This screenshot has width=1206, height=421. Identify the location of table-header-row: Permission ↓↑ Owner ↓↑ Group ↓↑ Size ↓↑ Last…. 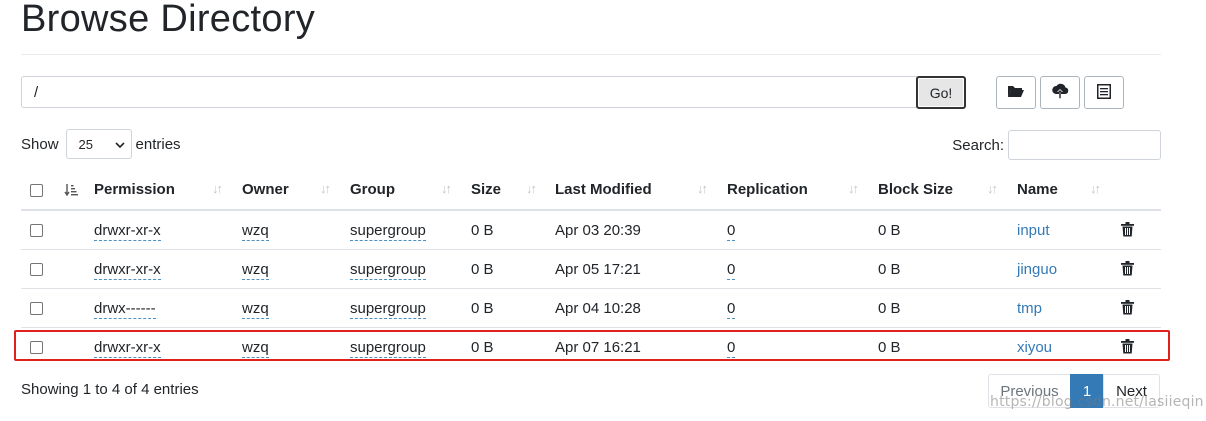
(591, 190).